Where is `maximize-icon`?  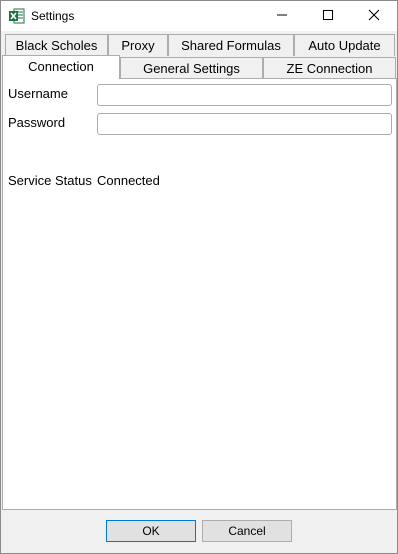
maximize-icon is located at coordinates (328, 16).